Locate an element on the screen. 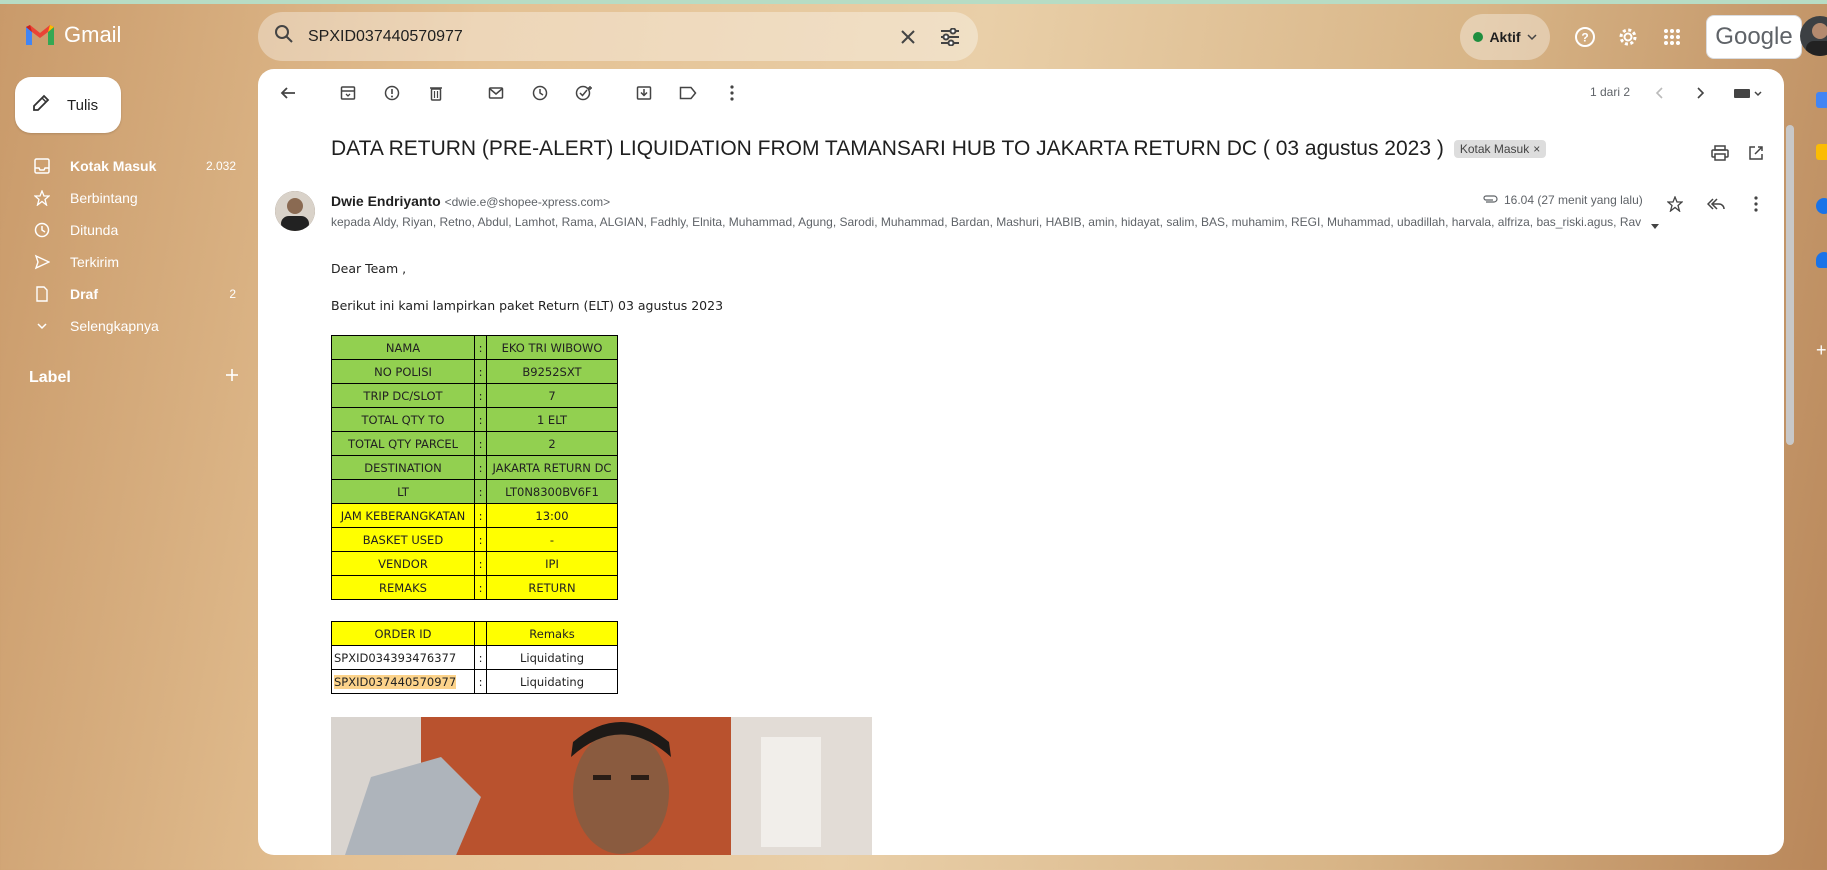 The image size is (1827, 870). inline-photo is located at coordinates (601, 786).